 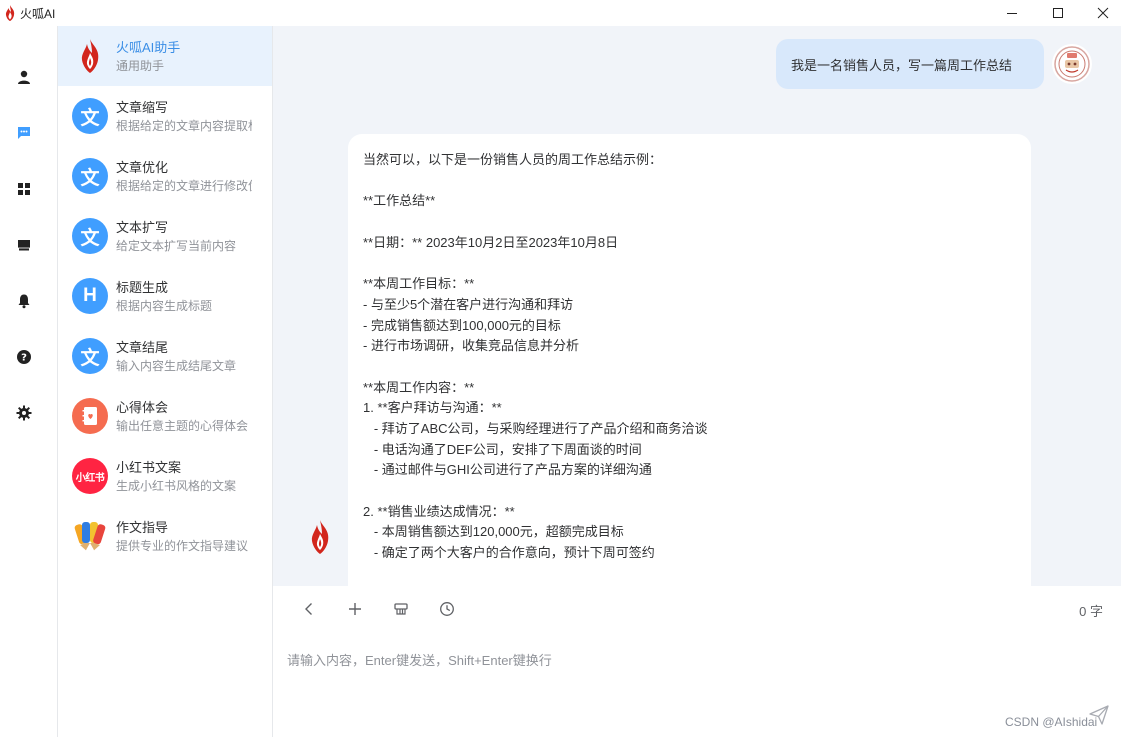 I want to click on assistant-item: H 标题生成 根据内容生成标题, so click(x=165, y=296).